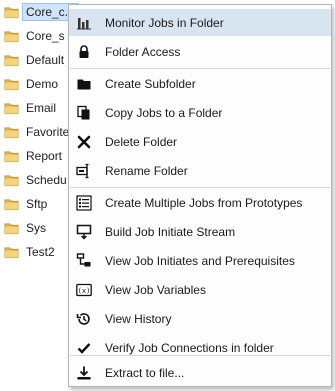 This screenshot has width=335, height=391. What do you see at coordinates (84, 348) in the screenshot?
I see `check-icon` at bounding box center [84, 348].